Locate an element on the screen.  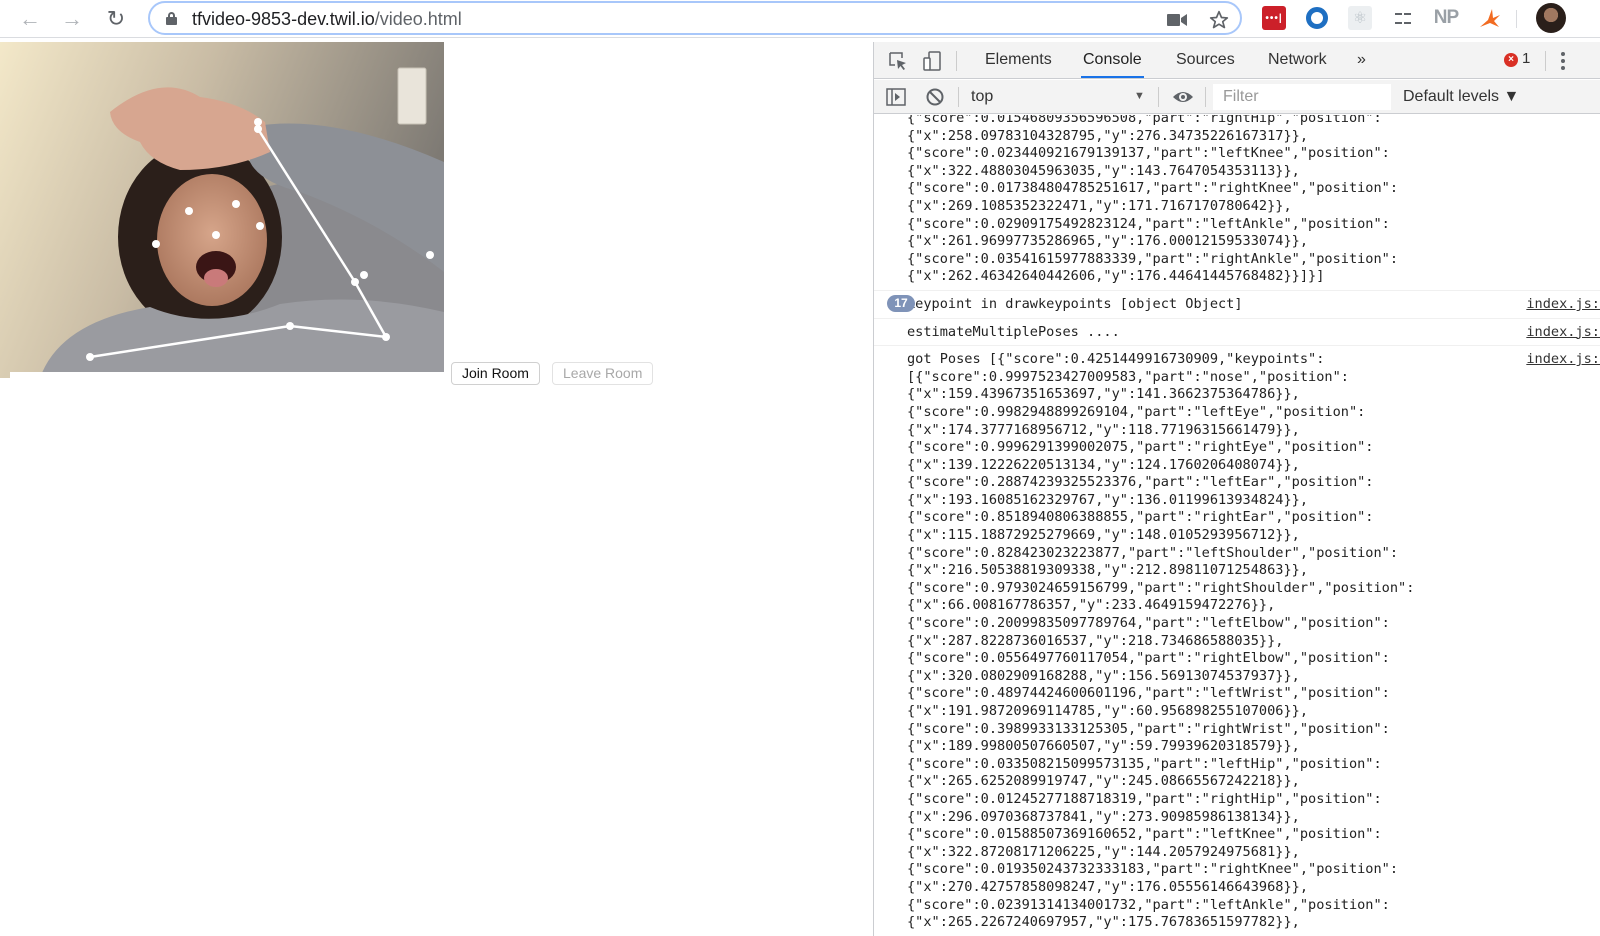
url-path: /video.html is located at coordinates (418, 19).